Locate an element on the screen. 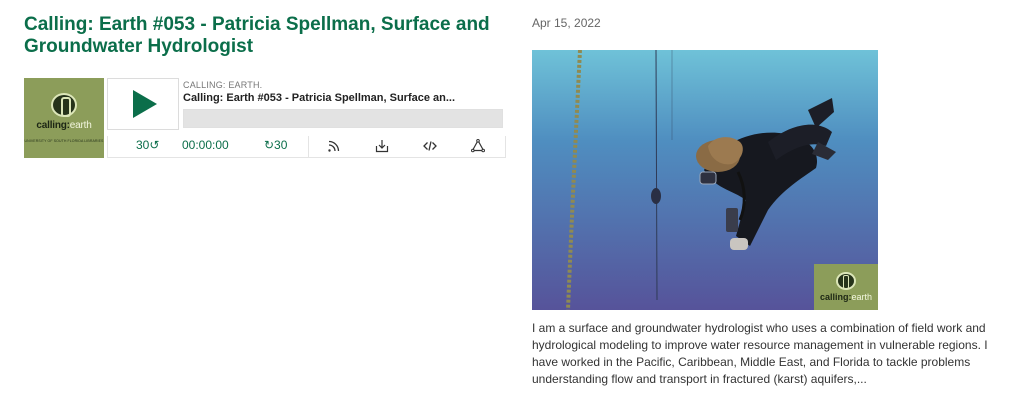 This screenshot has width=1024, height=401. download-icon is located at coordinates (382, 146).